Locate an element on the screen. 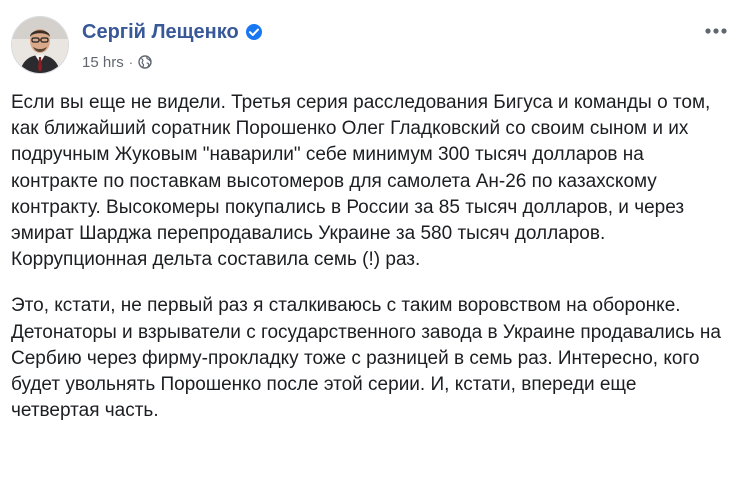 The height and width of the screenshot is (481, 740). verified-badge-icon is located at coordinates (254, 32).